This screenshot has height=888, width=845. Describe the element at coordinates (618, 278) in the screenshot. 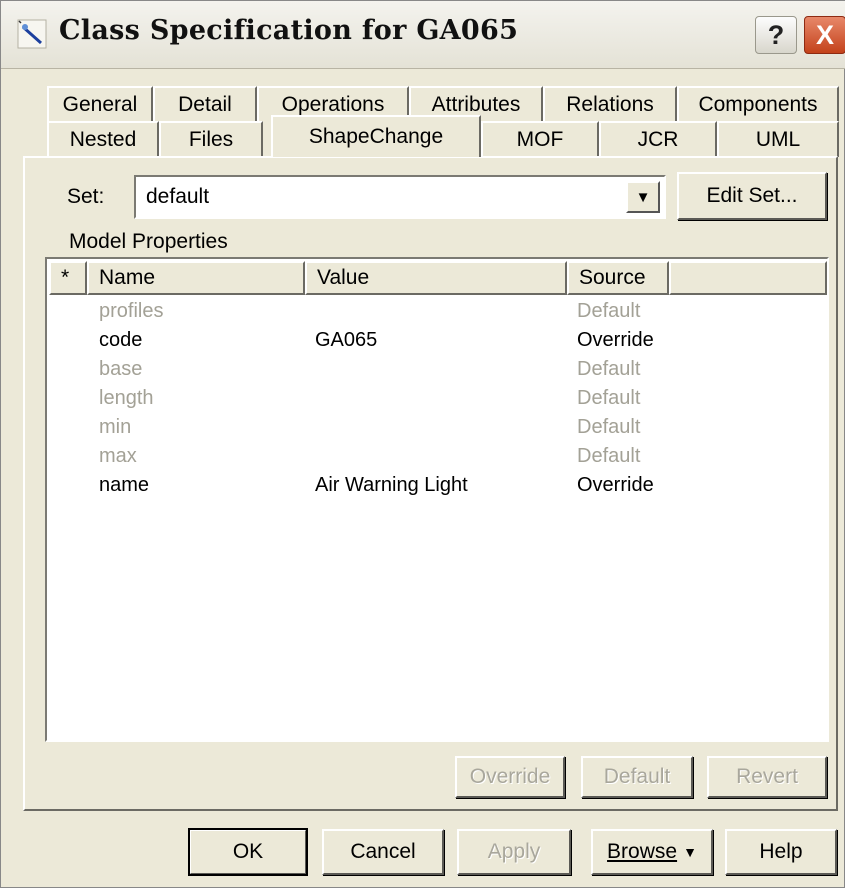

I see `column-header-source: Source` at that location.